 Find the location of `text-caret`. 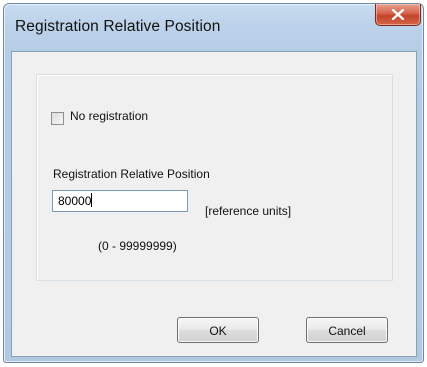

text-caret is located at coordinates (92, 200).